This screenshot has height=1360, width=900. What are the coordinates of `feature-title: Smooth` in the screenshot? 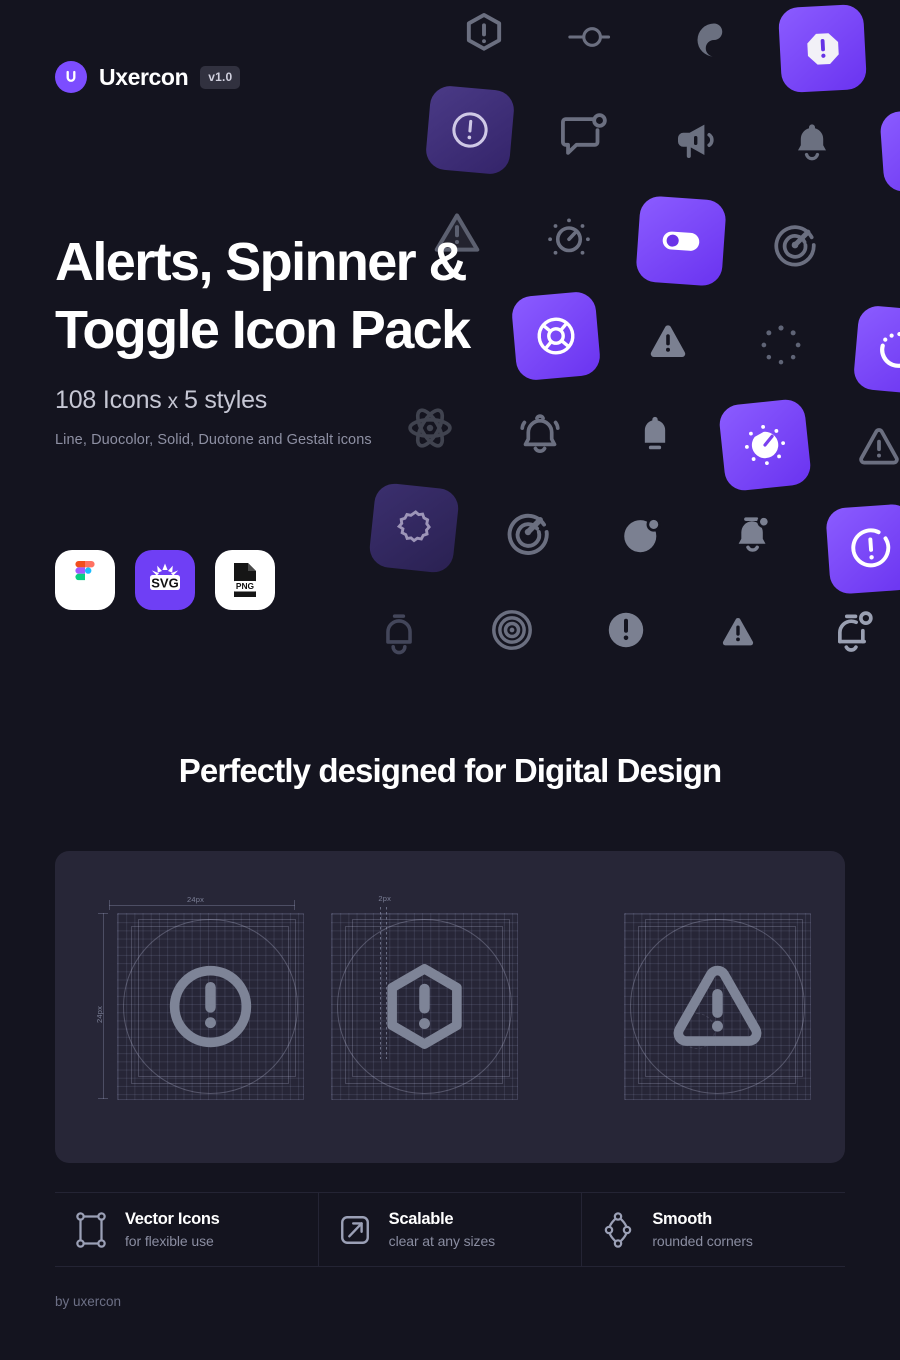 It's located at (682, 1219).